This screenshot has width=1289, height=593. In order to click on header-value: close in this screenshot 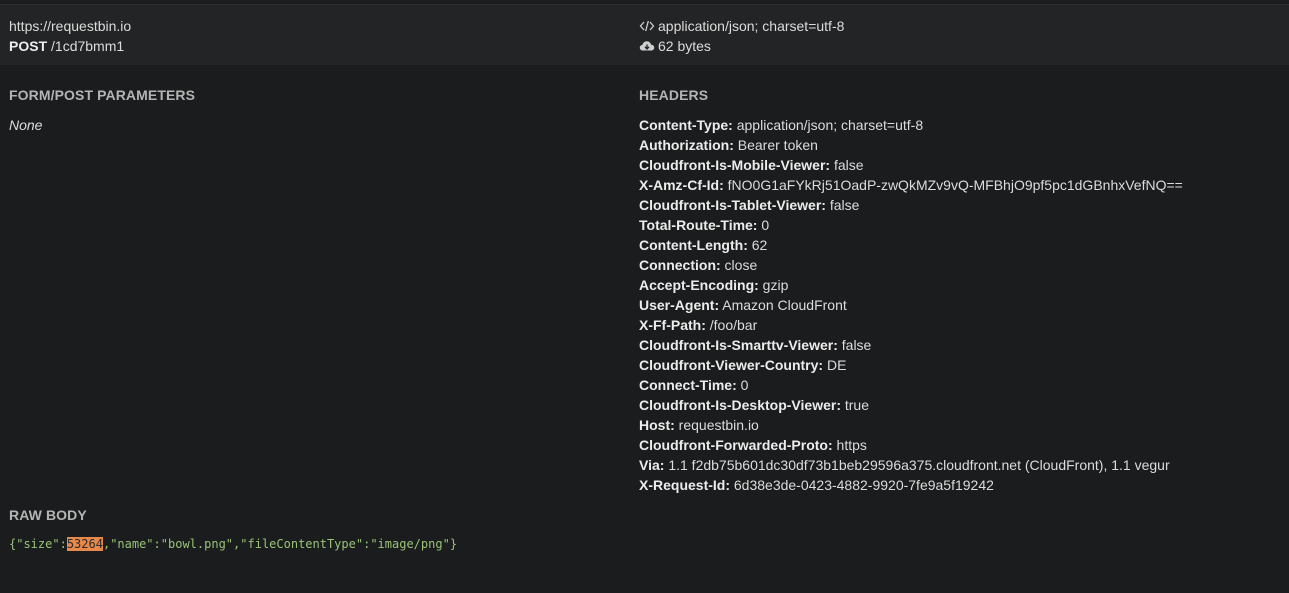, I will do `click(741, 265)`.